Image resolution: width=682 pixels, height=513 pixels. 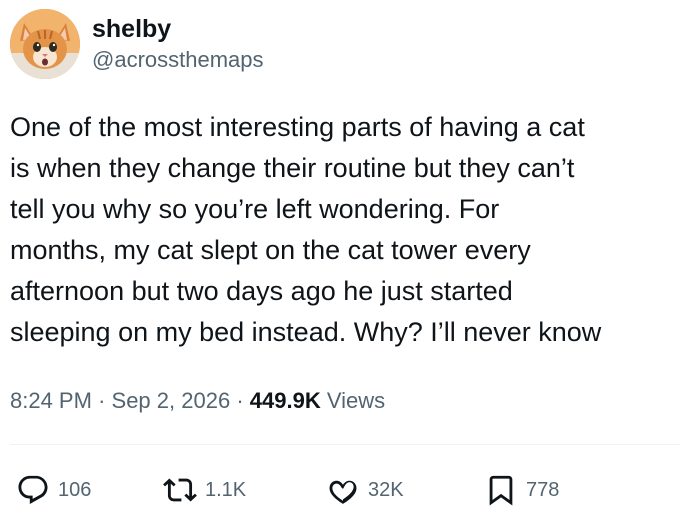 I want to click on avatar, so click(x=45, y=44).